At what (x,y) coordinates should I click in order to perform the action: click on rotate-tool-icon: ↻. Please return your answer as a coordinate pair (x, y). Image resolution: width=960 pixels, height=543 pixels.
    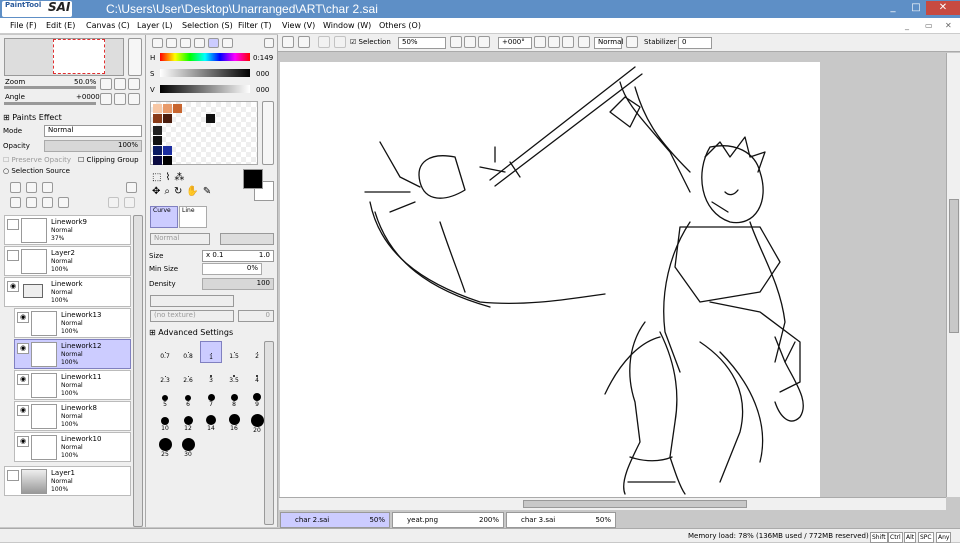
    Looking at the image, I should click on (180, 191).